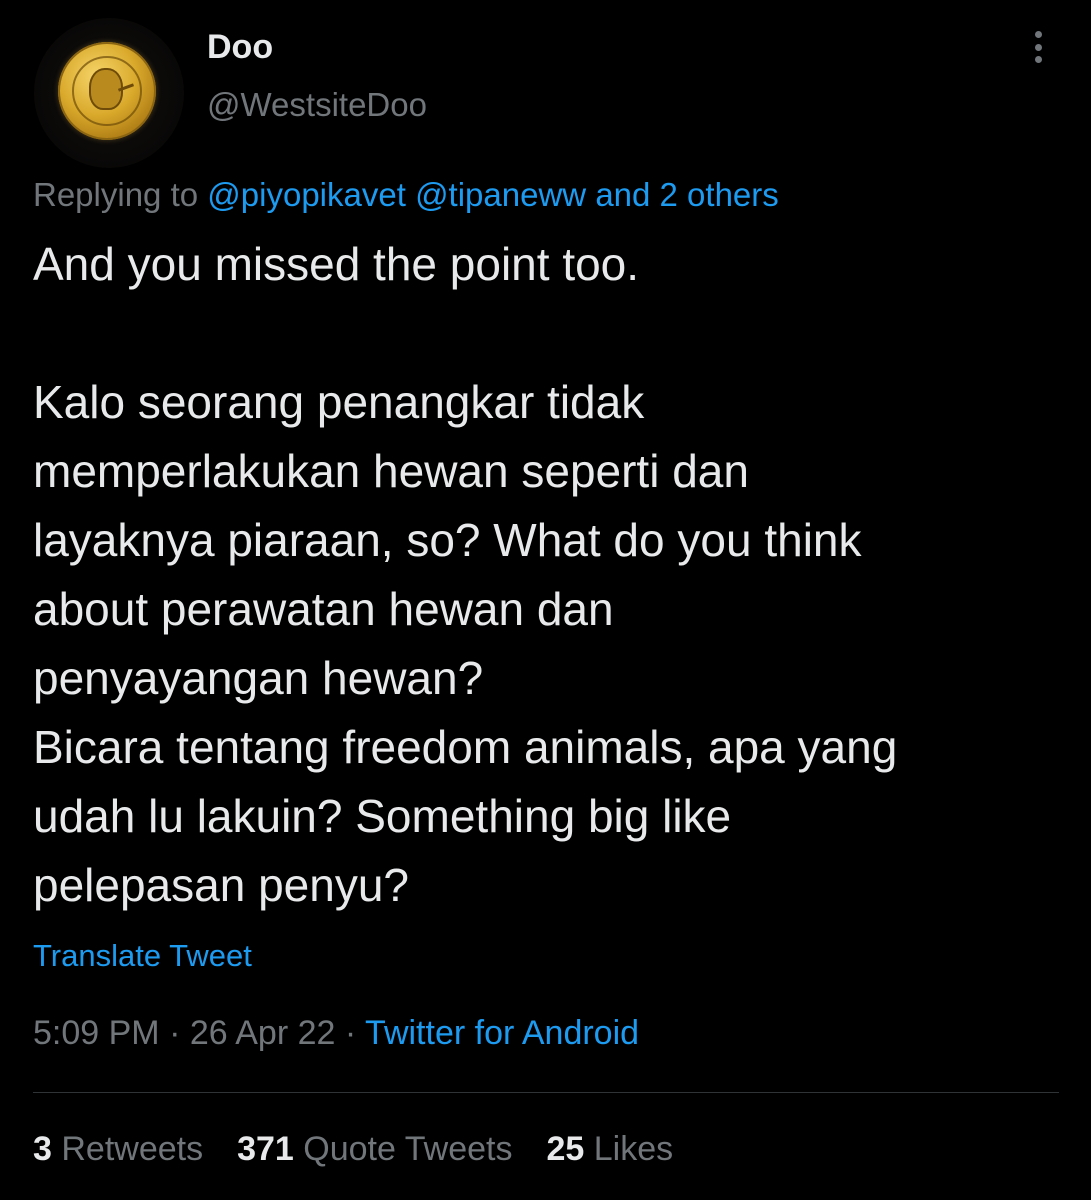 Image resolution: width=1091 pixels, height=1200 pixels. What do you see at coordinates (142, 956) in the screenshot?
I see `translate-tweet-link: Translate Tweet` at bounding box center [142, 956].